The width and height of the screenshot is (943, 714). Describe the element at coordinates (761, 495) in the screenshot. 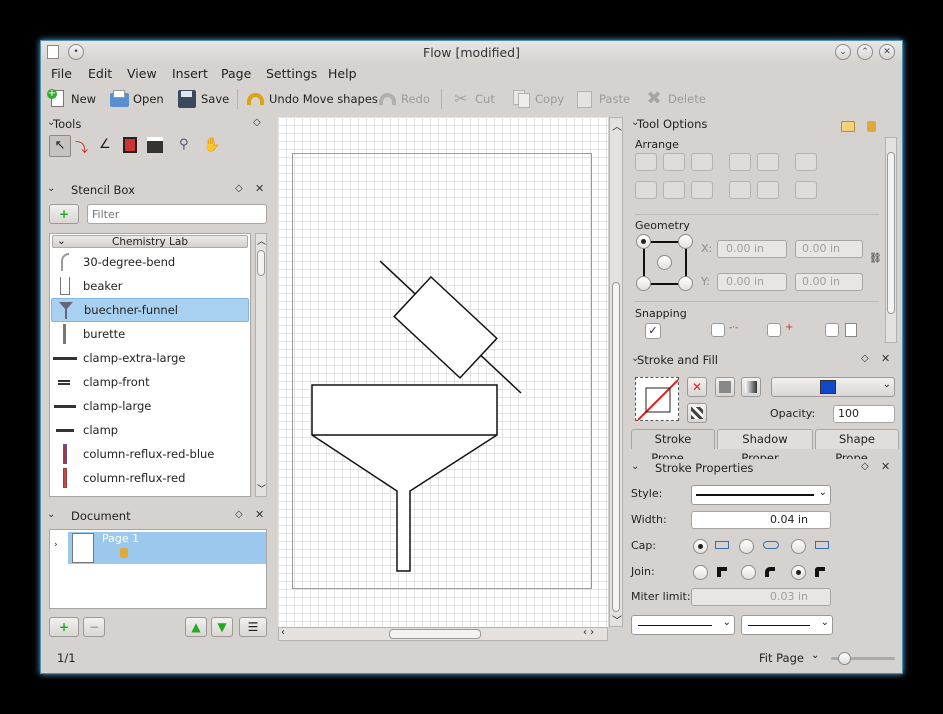

I see `line-style-dropdown: ⌄` at that location.